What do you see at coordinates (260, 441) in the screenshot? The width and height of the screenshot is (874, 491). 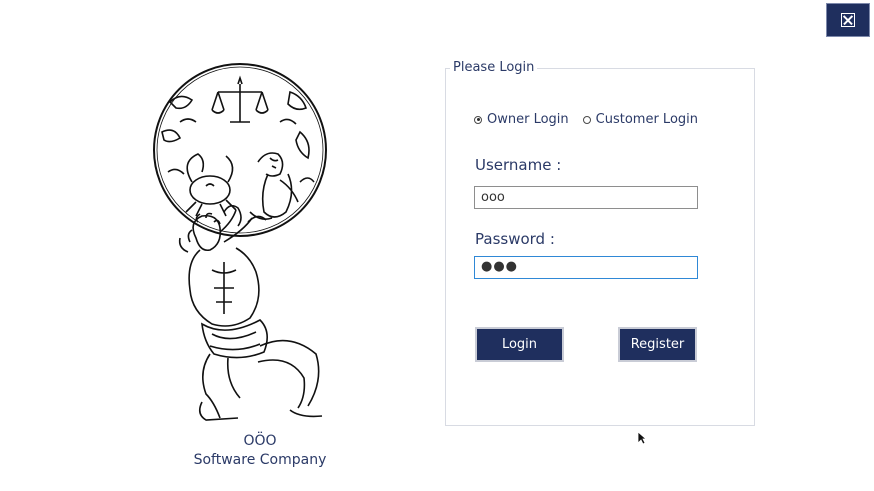 I see `company-logo-text: OÖO` at bounding box center [260, 441].